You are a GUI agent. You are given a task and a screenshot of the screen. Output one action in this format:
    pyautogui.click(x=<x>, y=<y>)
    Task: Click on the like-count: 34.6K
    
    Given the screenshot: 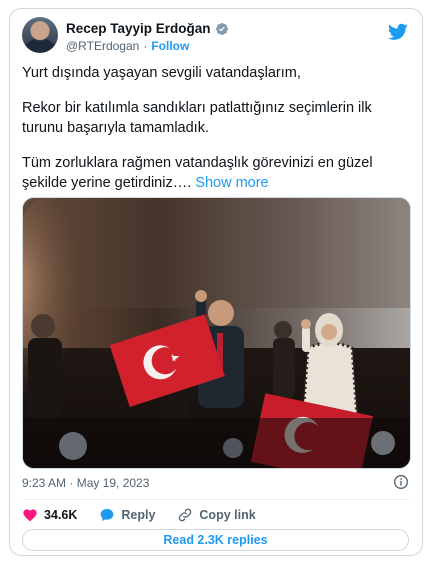 What is the action you would take?
    pyautogui.click(x=61, y=515)
    